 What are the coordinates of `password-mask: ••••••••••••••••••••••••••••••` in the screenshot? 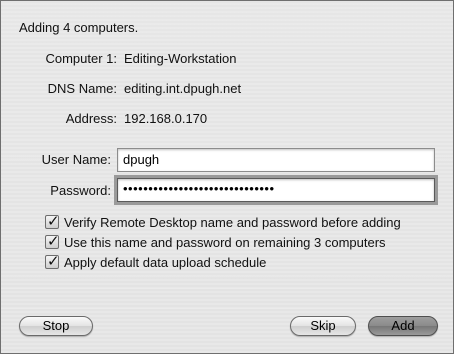 It's located at (199, 188).